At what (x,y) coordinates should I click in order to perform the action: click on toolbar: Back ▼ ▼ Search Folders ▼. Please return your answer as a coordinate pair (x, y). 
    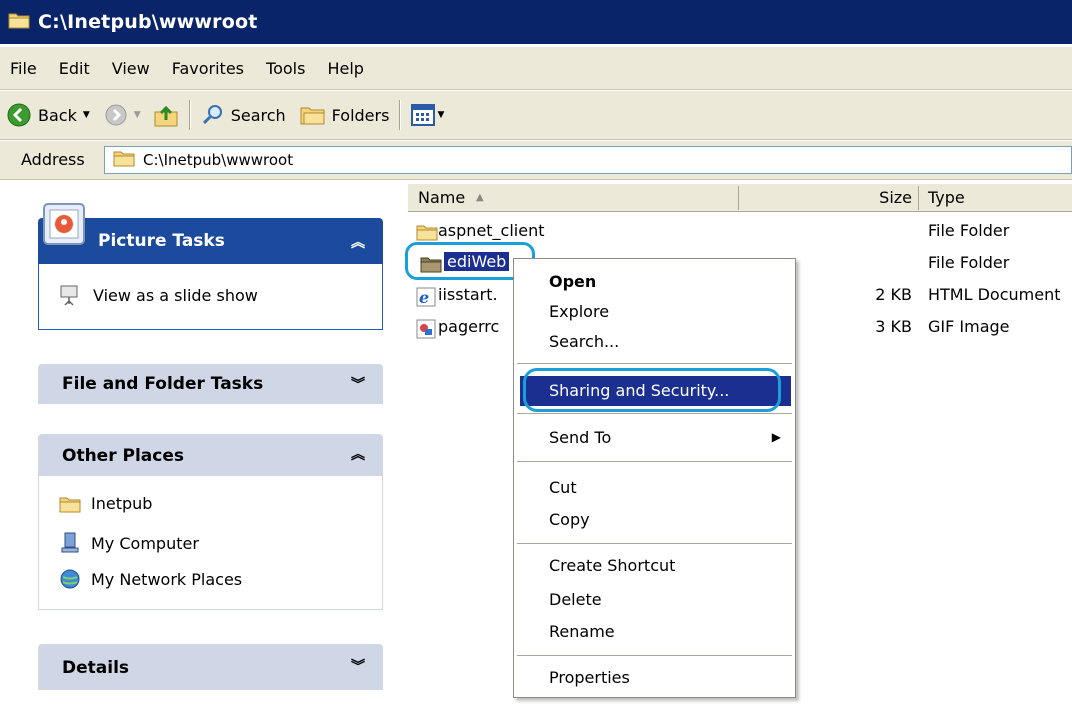
    Looking at the image, I should click on (536, 115).